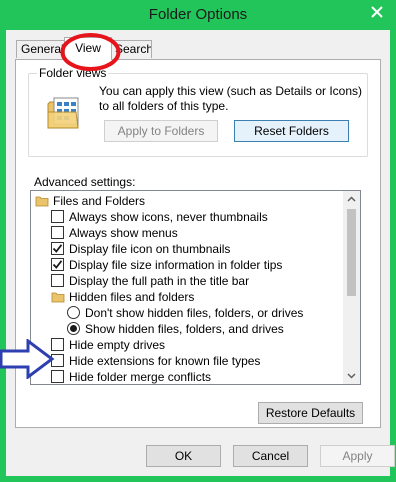 This screenshot has height=482, width=396. Describe the element at coordinates (183, 456) in the screenshot. I see `ok-button: OK` at that location.